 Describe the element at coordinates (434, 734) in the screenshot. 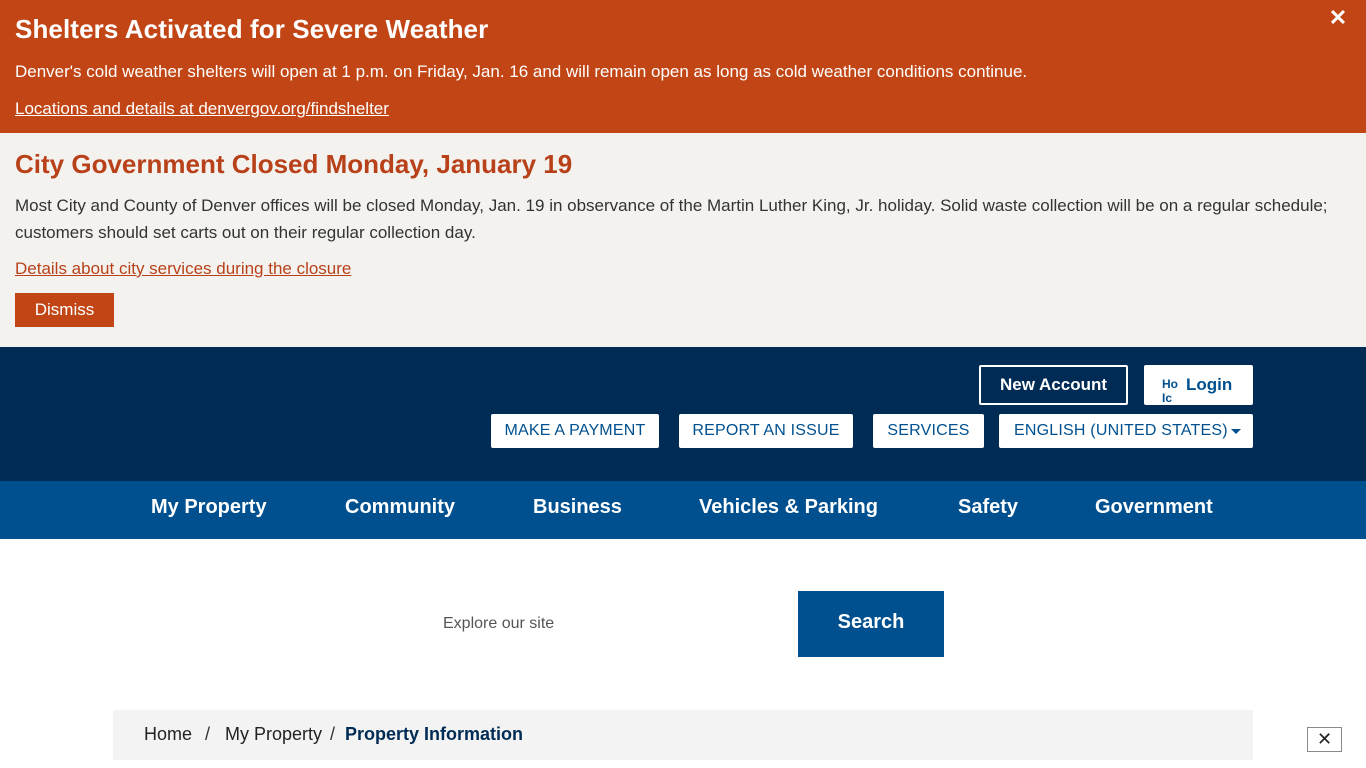

I see `breadcrumb-current: Property Information` at that location.